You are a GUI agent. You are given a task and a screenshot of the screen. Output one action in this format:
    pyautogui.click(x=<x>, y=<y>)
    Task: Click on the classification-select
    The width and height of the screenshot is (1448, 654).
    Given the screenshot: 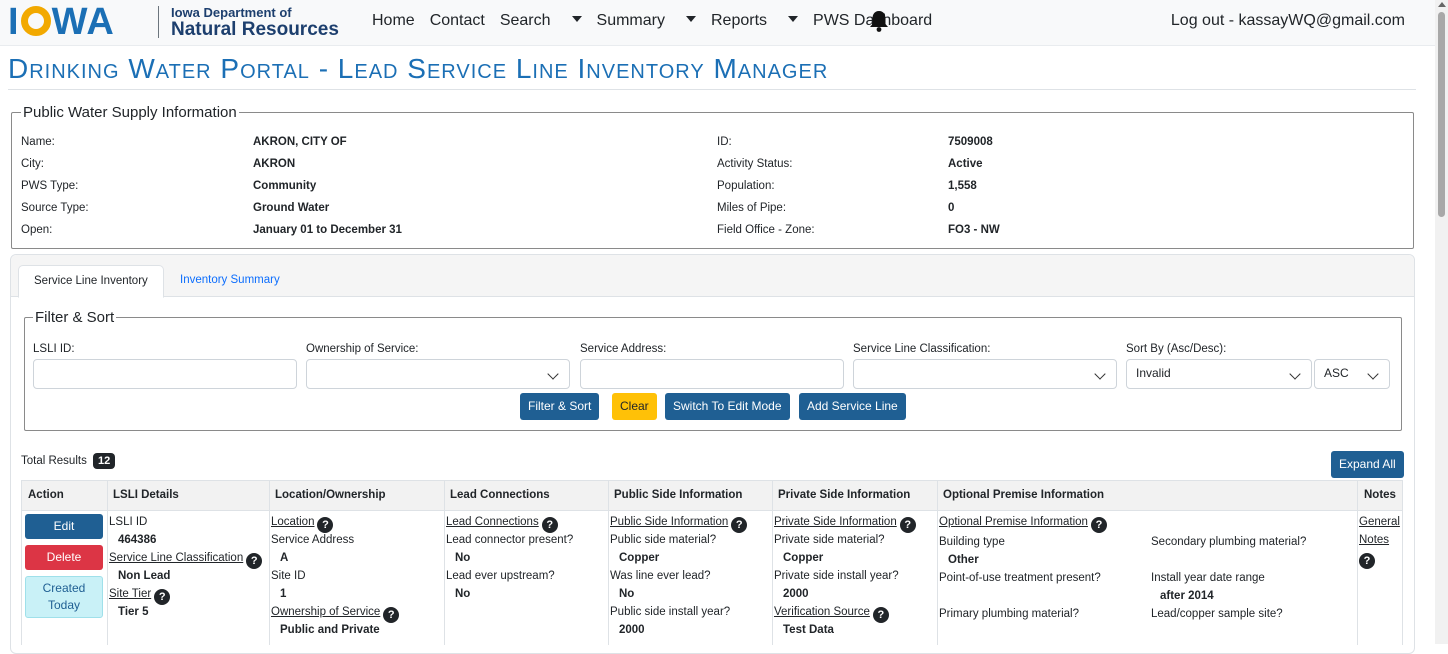 What is the action you would take?
    pyautogui.click(x=985, y=374)
    